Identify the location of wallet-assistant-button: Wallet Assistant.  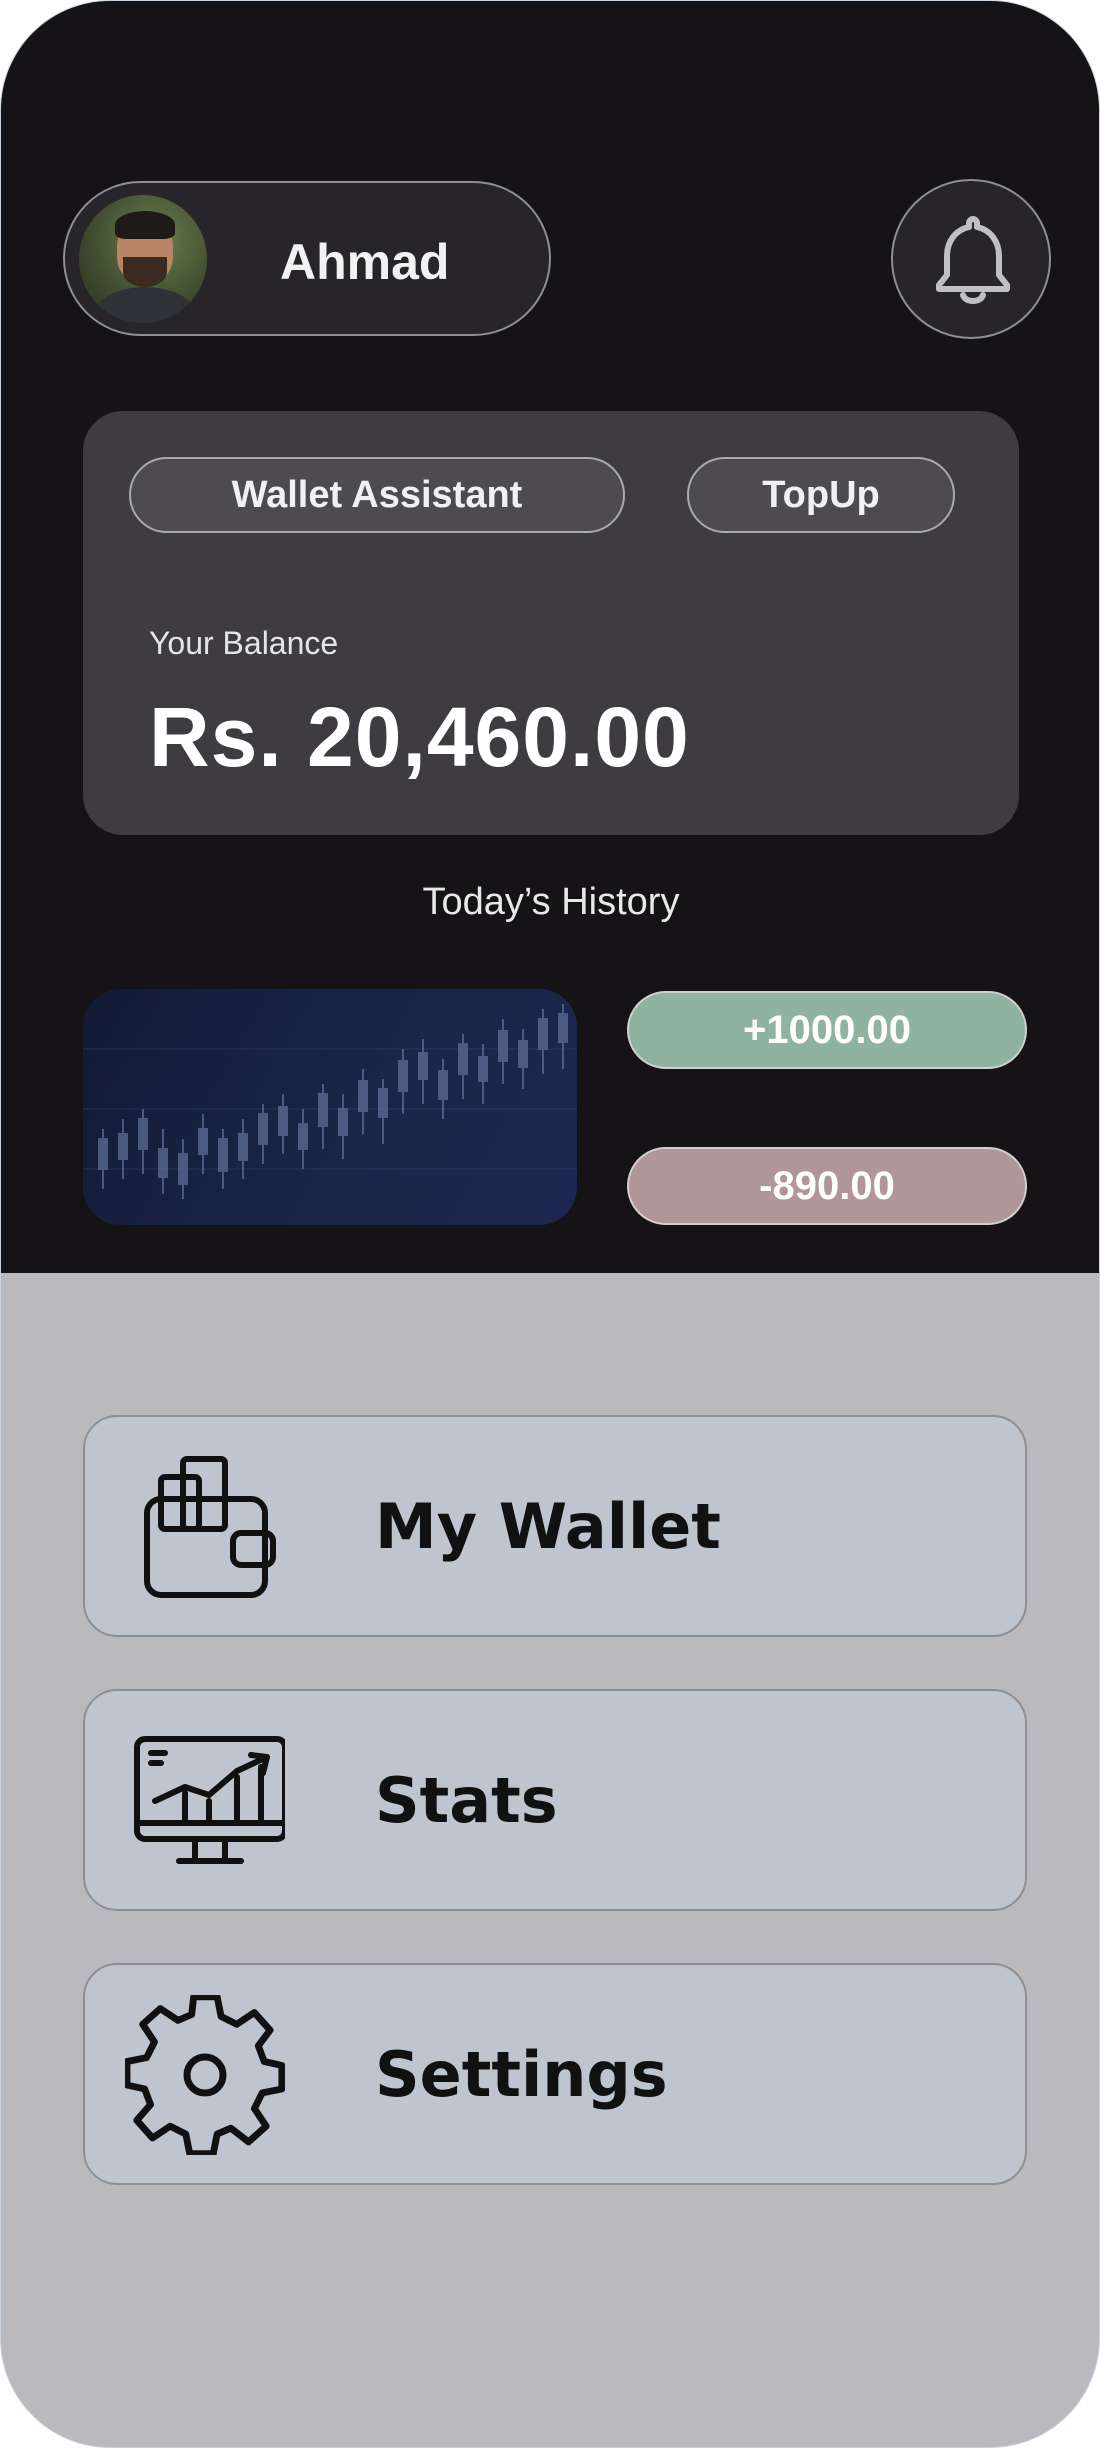
(377, 495).